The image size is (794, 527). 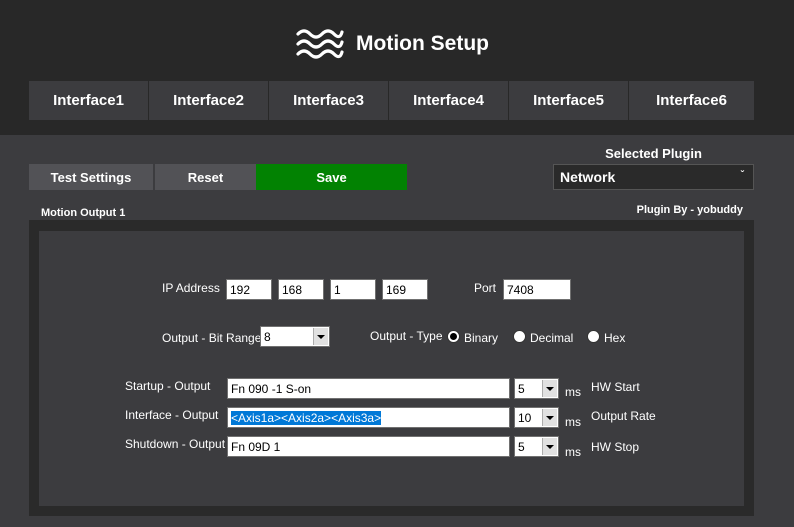 I want to click on startup-output-input: Fn 090 -1 S-on, so click(x=368, y=388).